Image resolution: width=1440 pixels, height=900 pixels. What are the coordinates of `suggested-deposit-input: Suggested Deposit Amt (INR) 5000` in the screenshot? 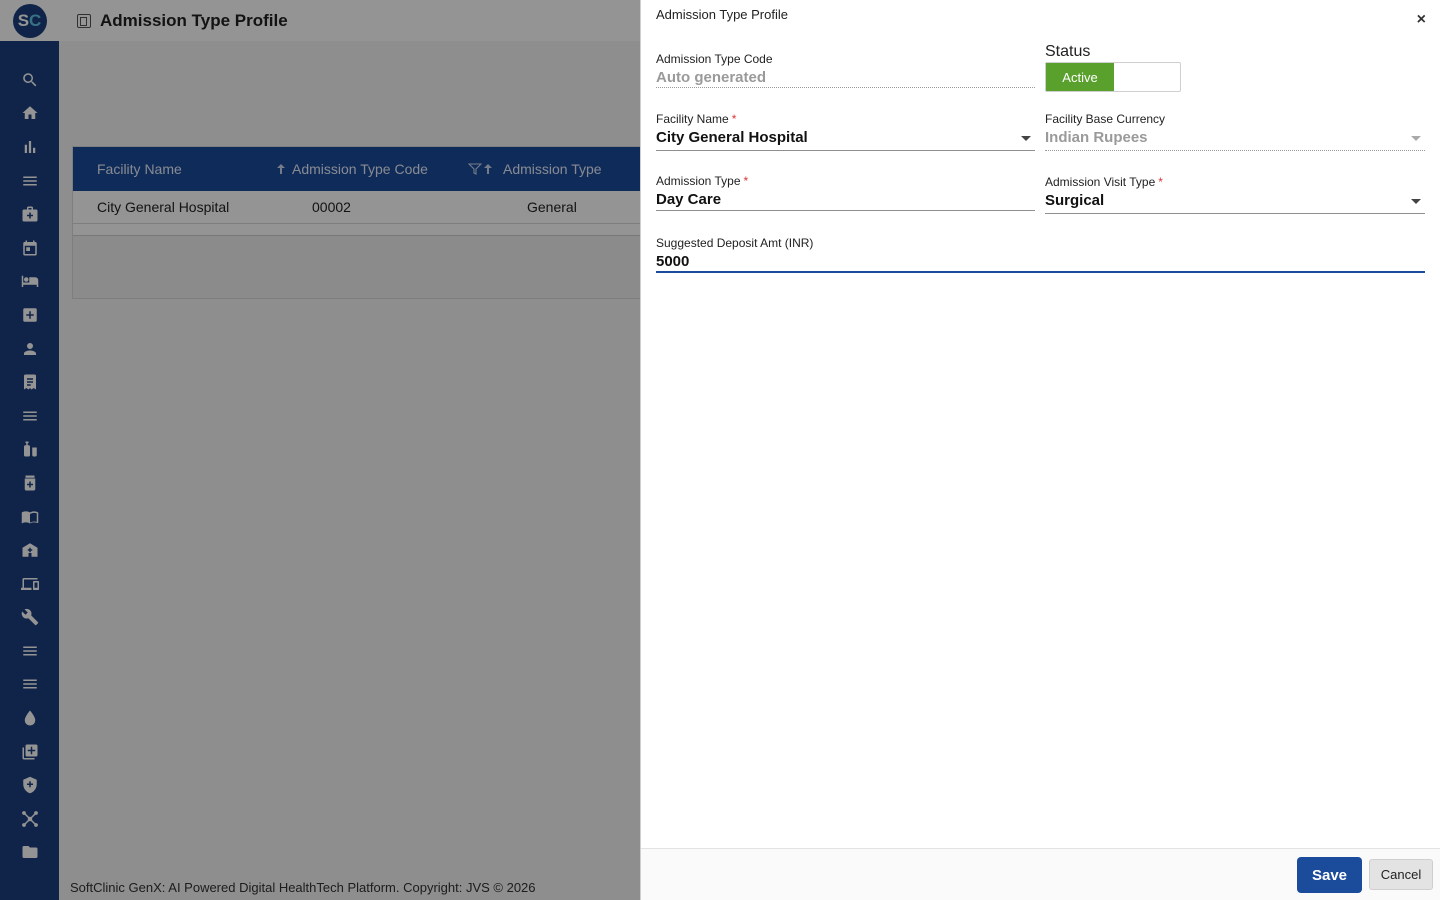 It's located at (1040, 256).